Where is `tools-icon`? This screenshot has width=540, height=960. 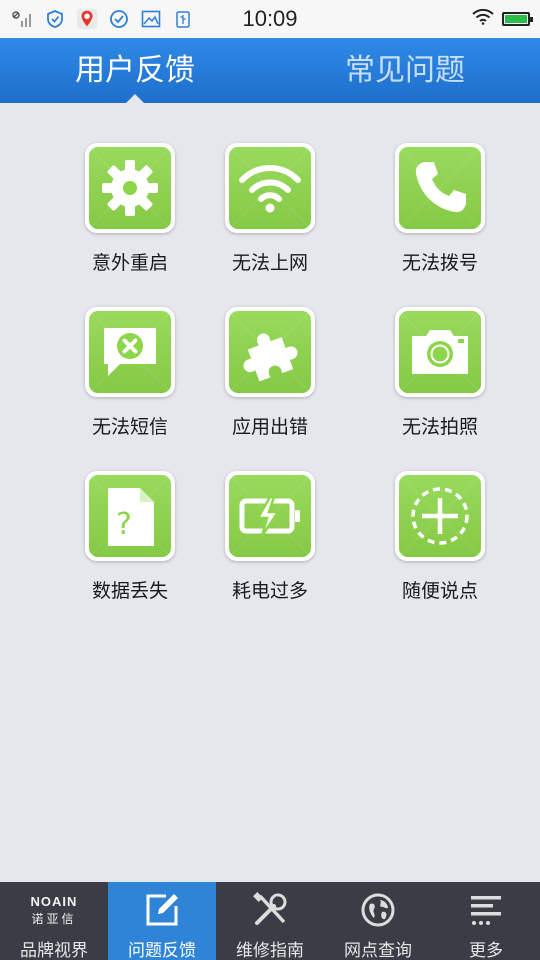 tools-icon is located at coordinates (270, 910).